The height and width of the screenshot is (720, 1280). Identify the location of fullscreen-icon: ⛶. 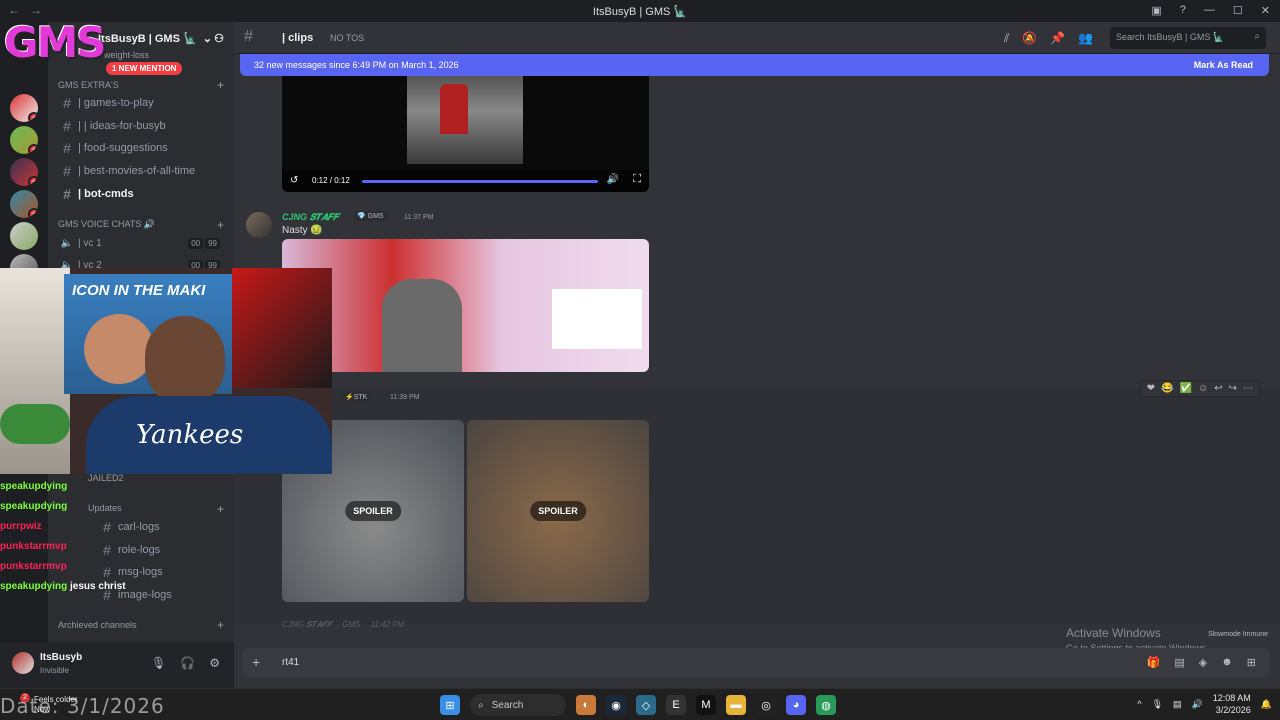
(637, 179).